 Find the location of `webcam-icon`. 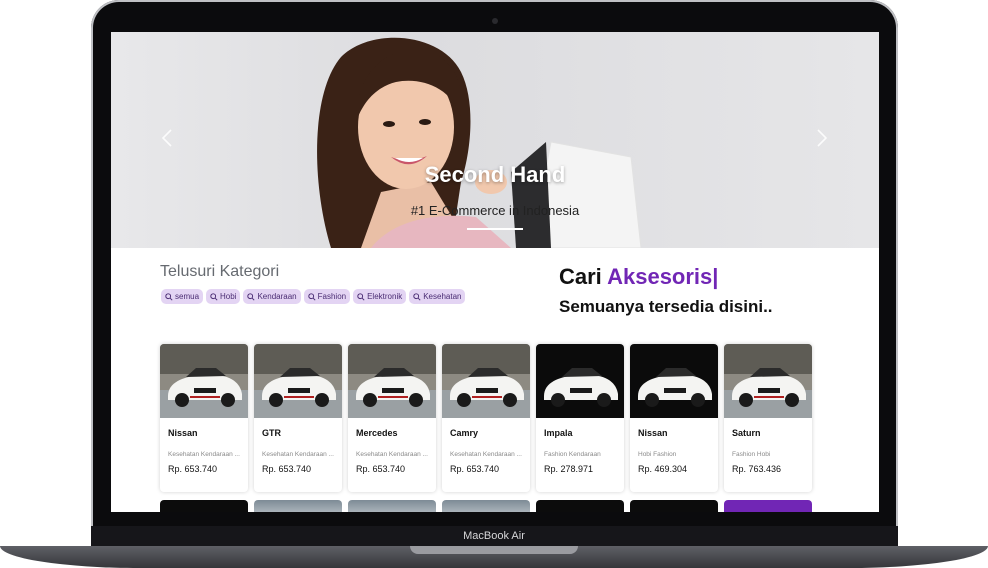

webcam-icon is located at coordinates (495, 21).